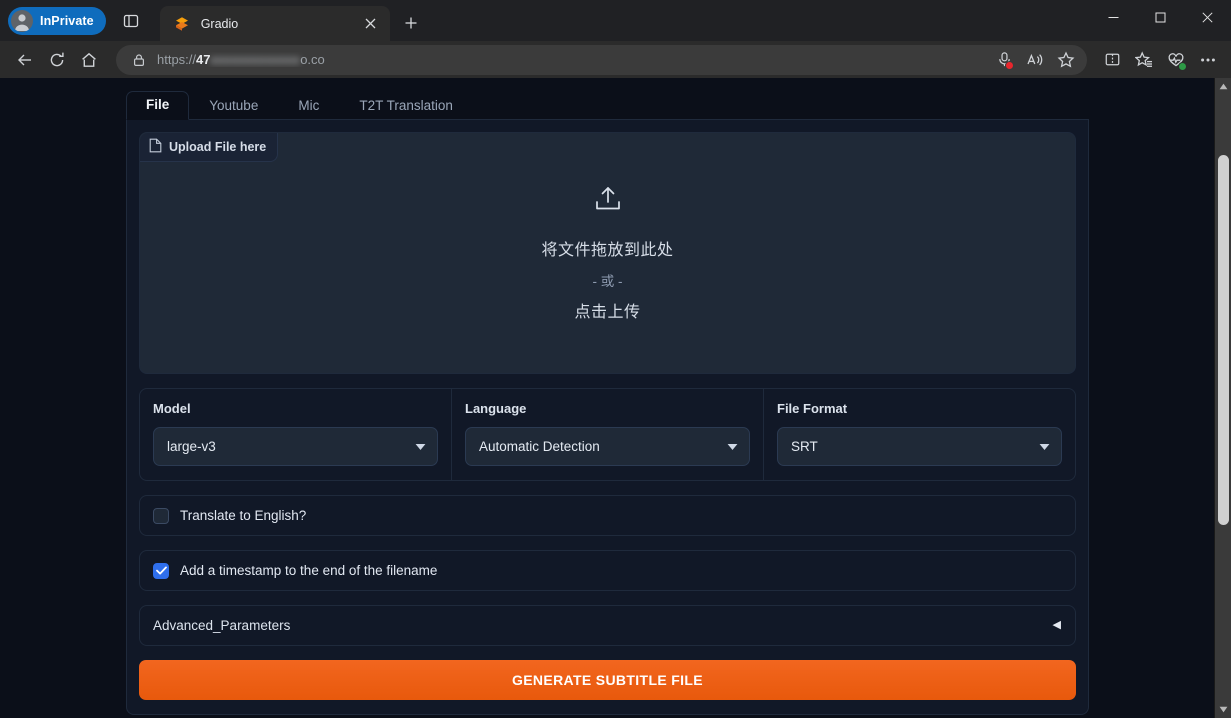  I want to click on url-scheme: https://, so click(177, 59).